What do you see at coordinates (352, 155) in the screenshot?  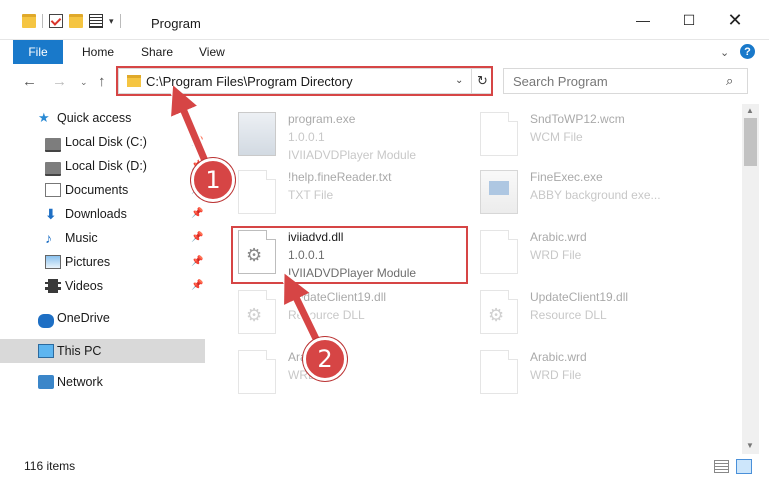 I see `file-description: IVIIADVDPlayer Module` at bounding box center [352, 155].